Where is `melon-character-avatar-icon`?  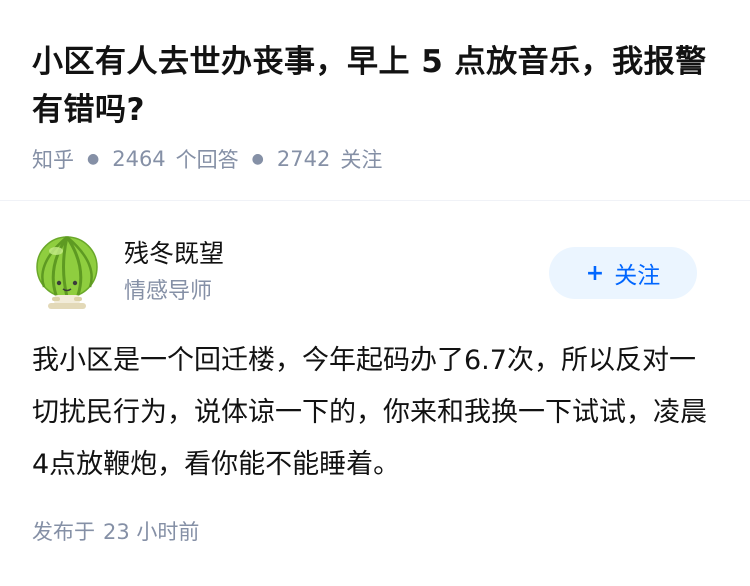
melon-character-avatar-icon is located at coordinates (67, 272).